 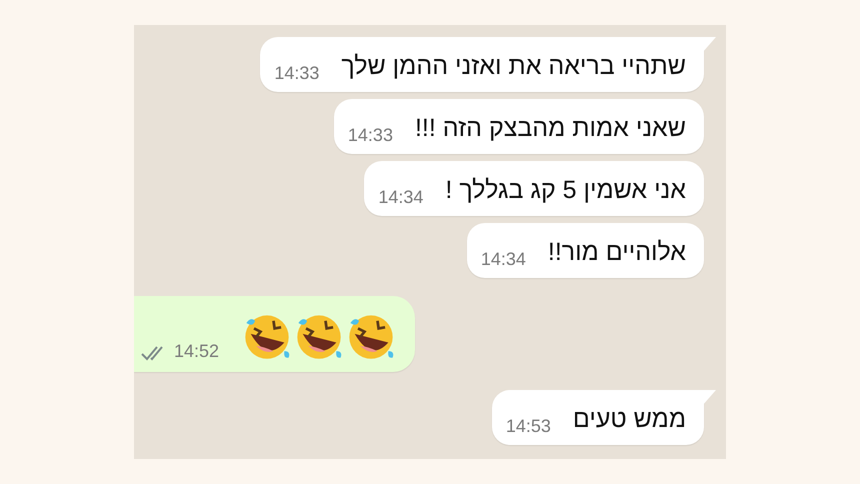 I want to click on message-text: ממש טעים, so click(x=629, y=419).